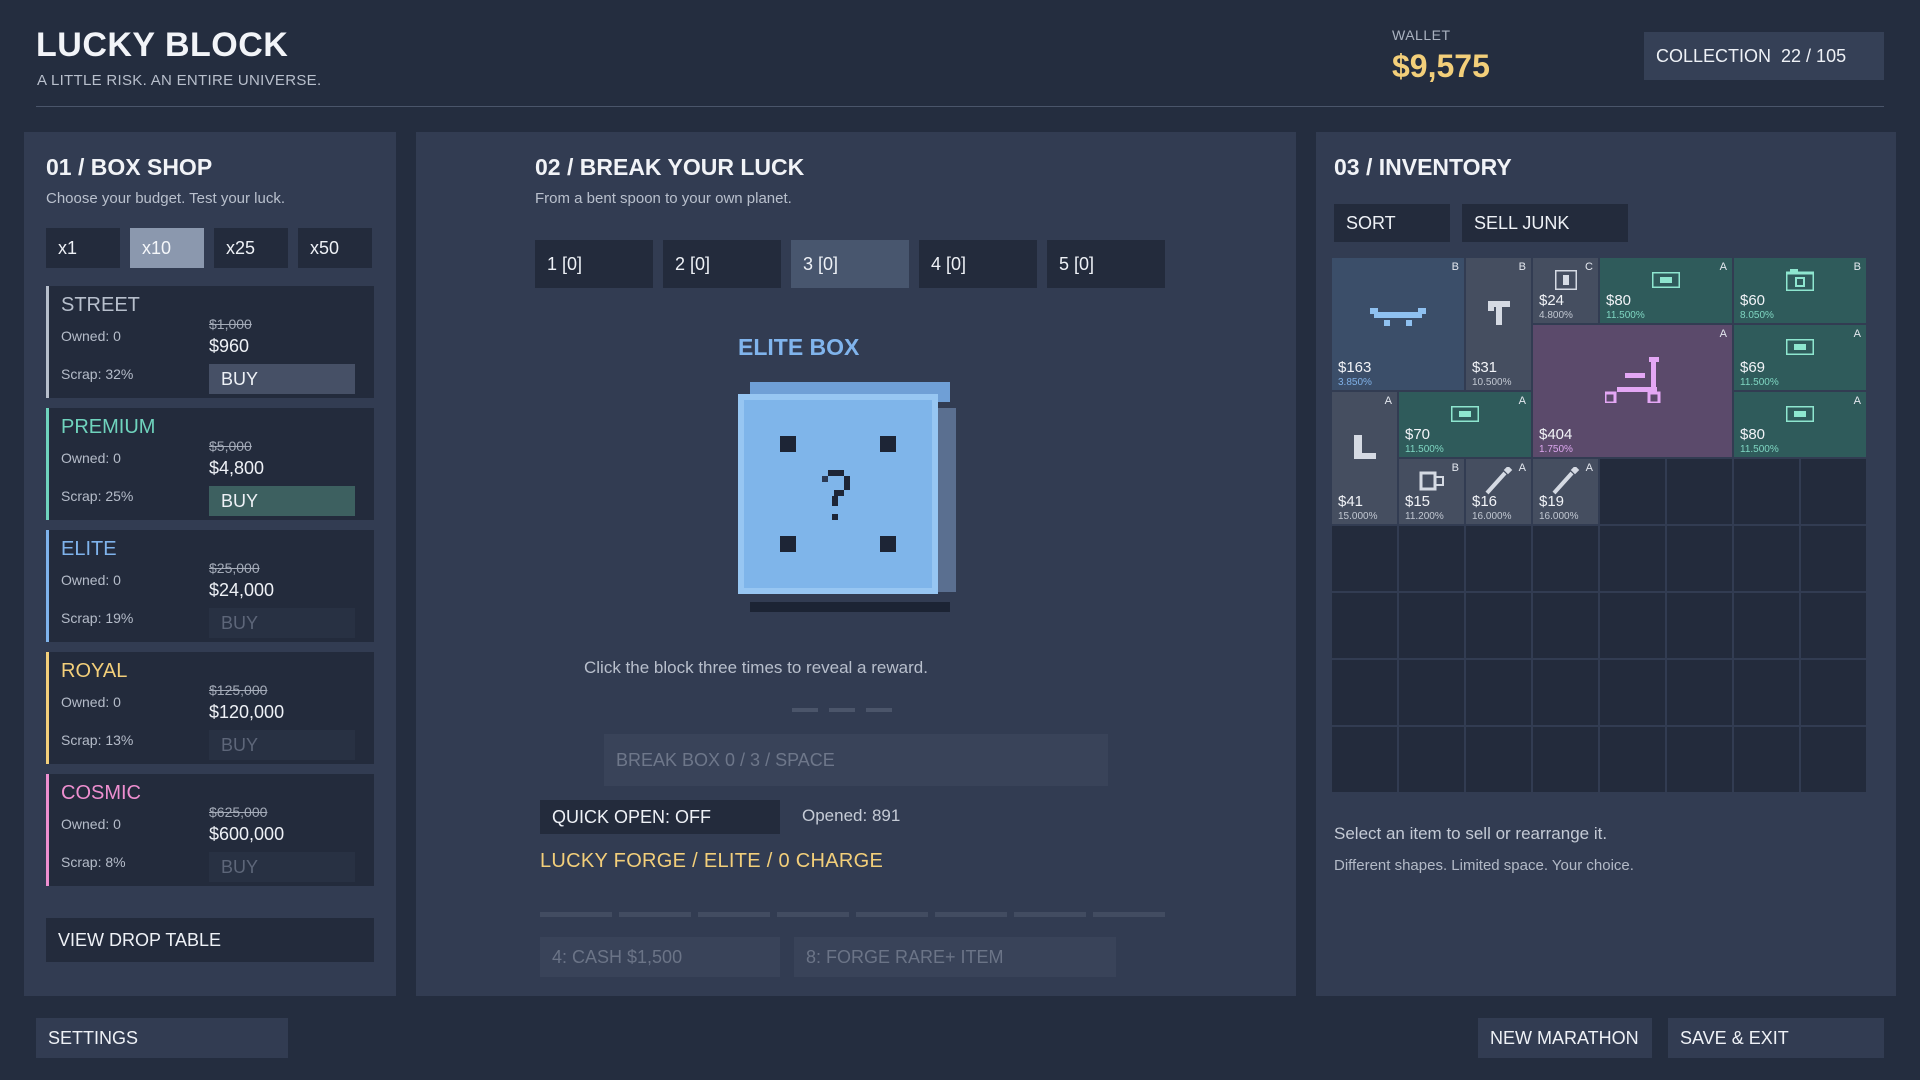 The image size is (1920, 1080). What do you see at coordinates (955, 957) in the screenshot?
I see `forge-rare-item-button: 8: FORGE RARE+ ITEM` at bounding box center [955, 957].